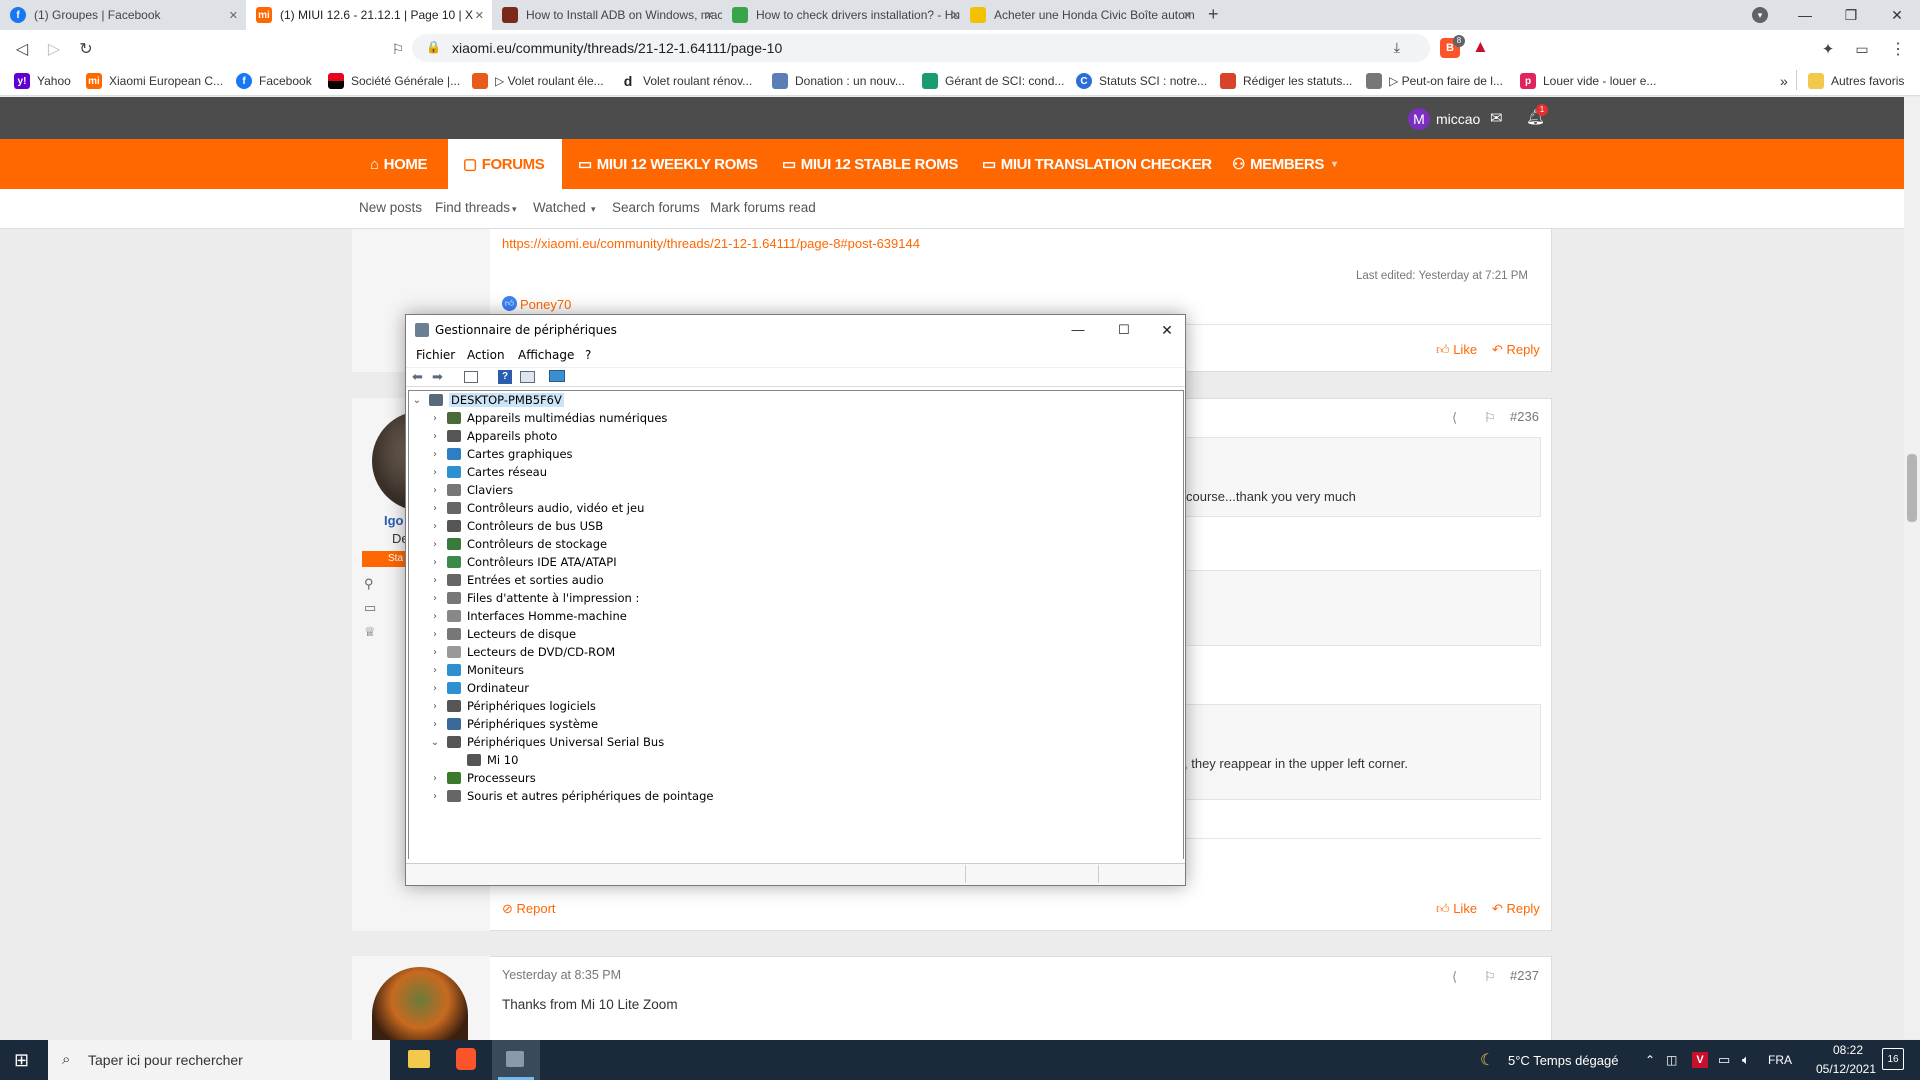 This screenshot has height=1080, width=1920. Describe the element at coordinates (1496, 118) in the screenshot. I see `inbox-icon: ✉` at that location.